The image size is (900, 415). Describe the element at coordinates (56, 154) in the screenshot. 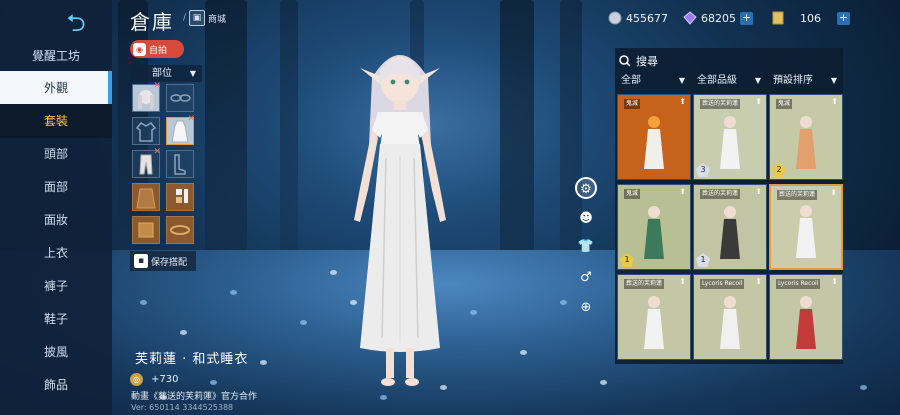

I see `sidebar-item-head: 頭部` at that location.